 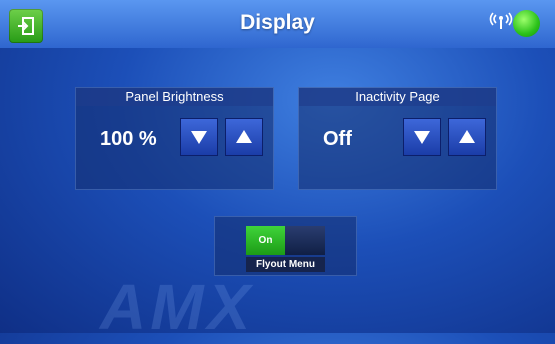 What do you see at coordinates (526, 23) in the screenshot?
I see `status-indicator` at bounding box center [526, 23].